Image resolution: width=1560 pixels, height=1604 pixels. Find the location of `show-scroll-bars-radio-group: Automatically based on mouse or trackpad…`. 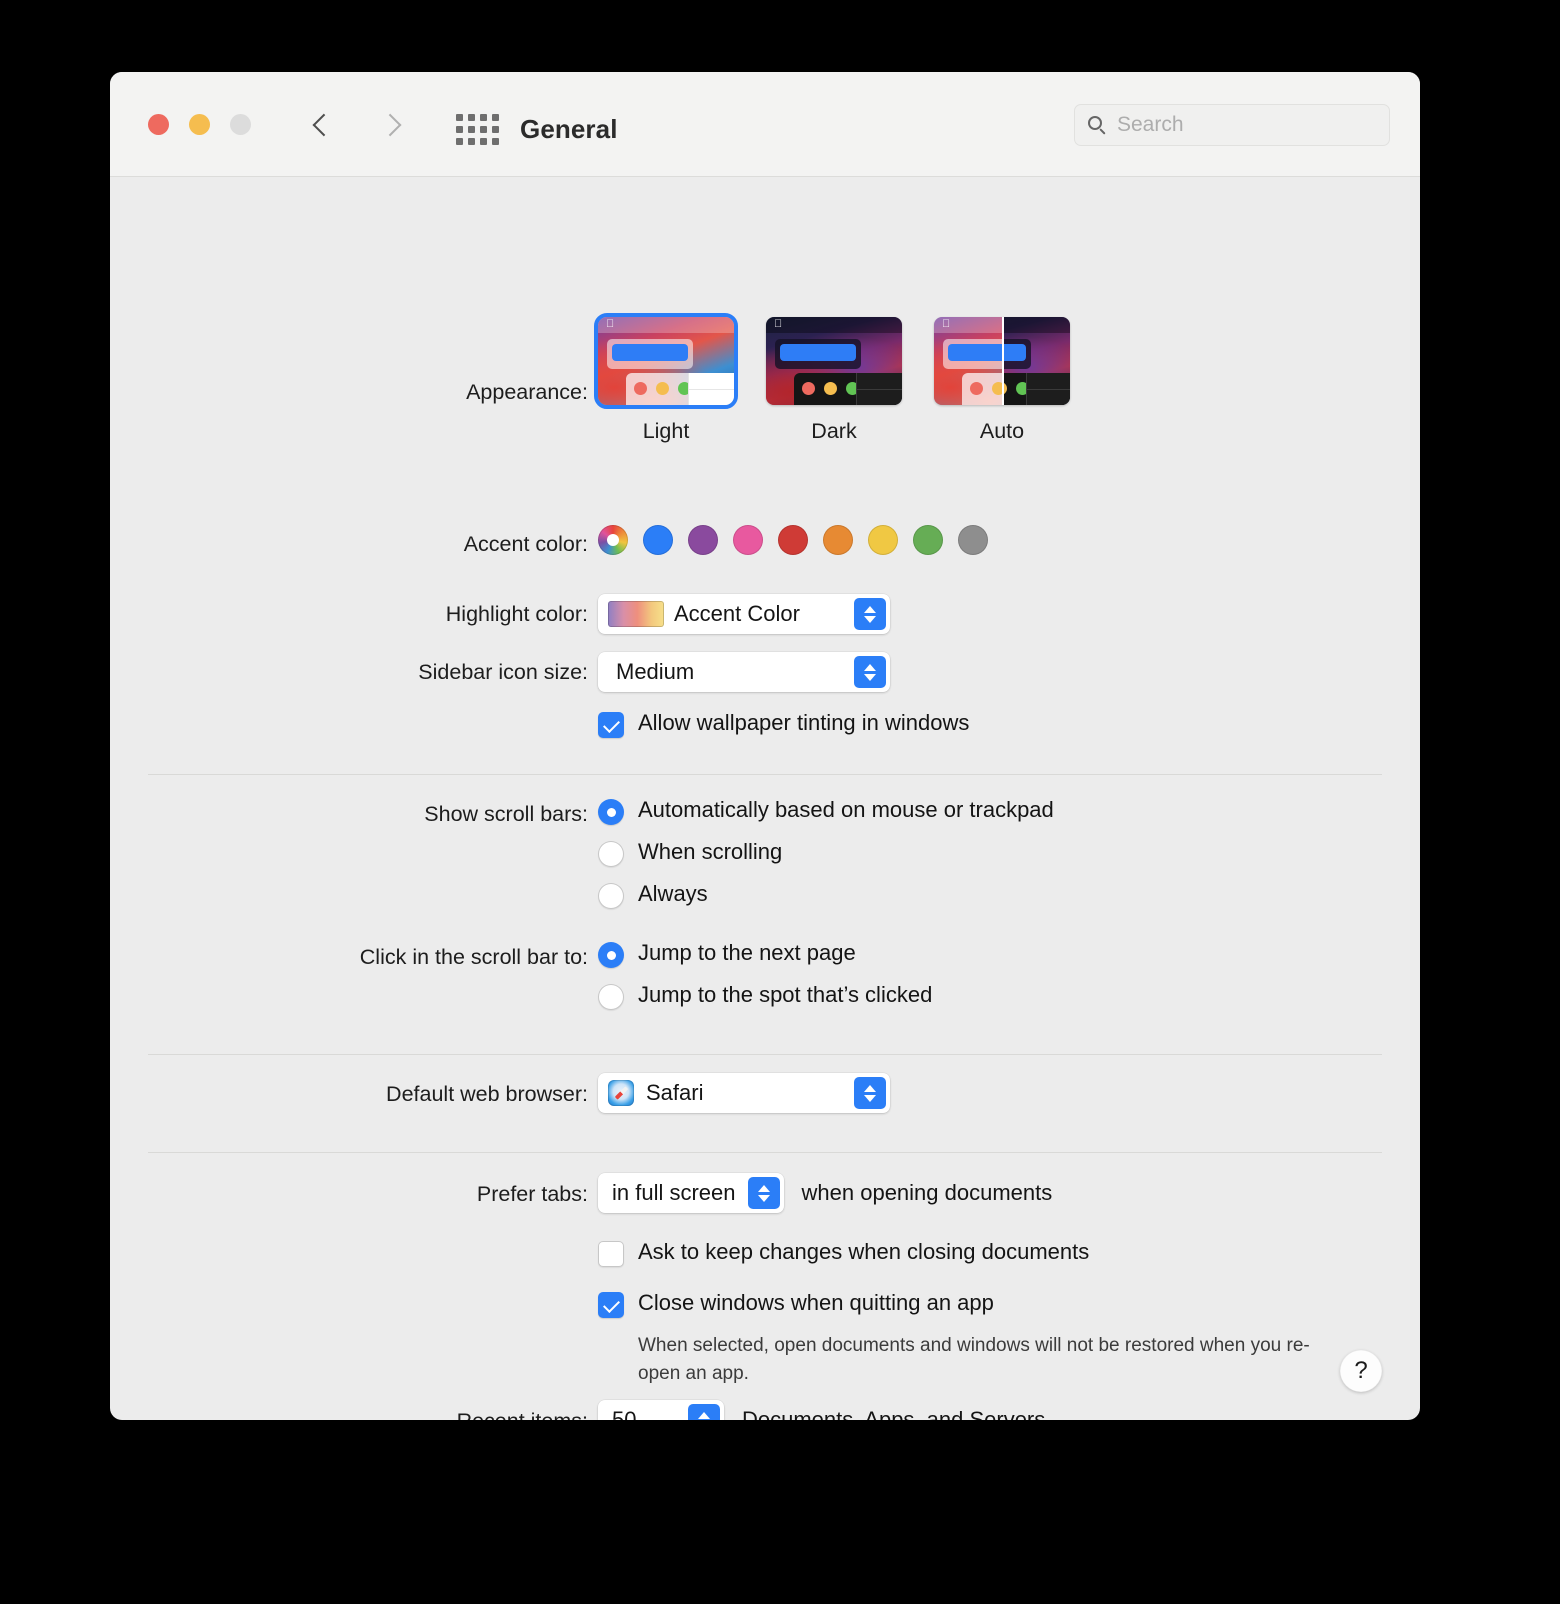

show-scroll-bars-radio-group: Automatically based on mouse or trackpad… is located at coordinates (826, 853).